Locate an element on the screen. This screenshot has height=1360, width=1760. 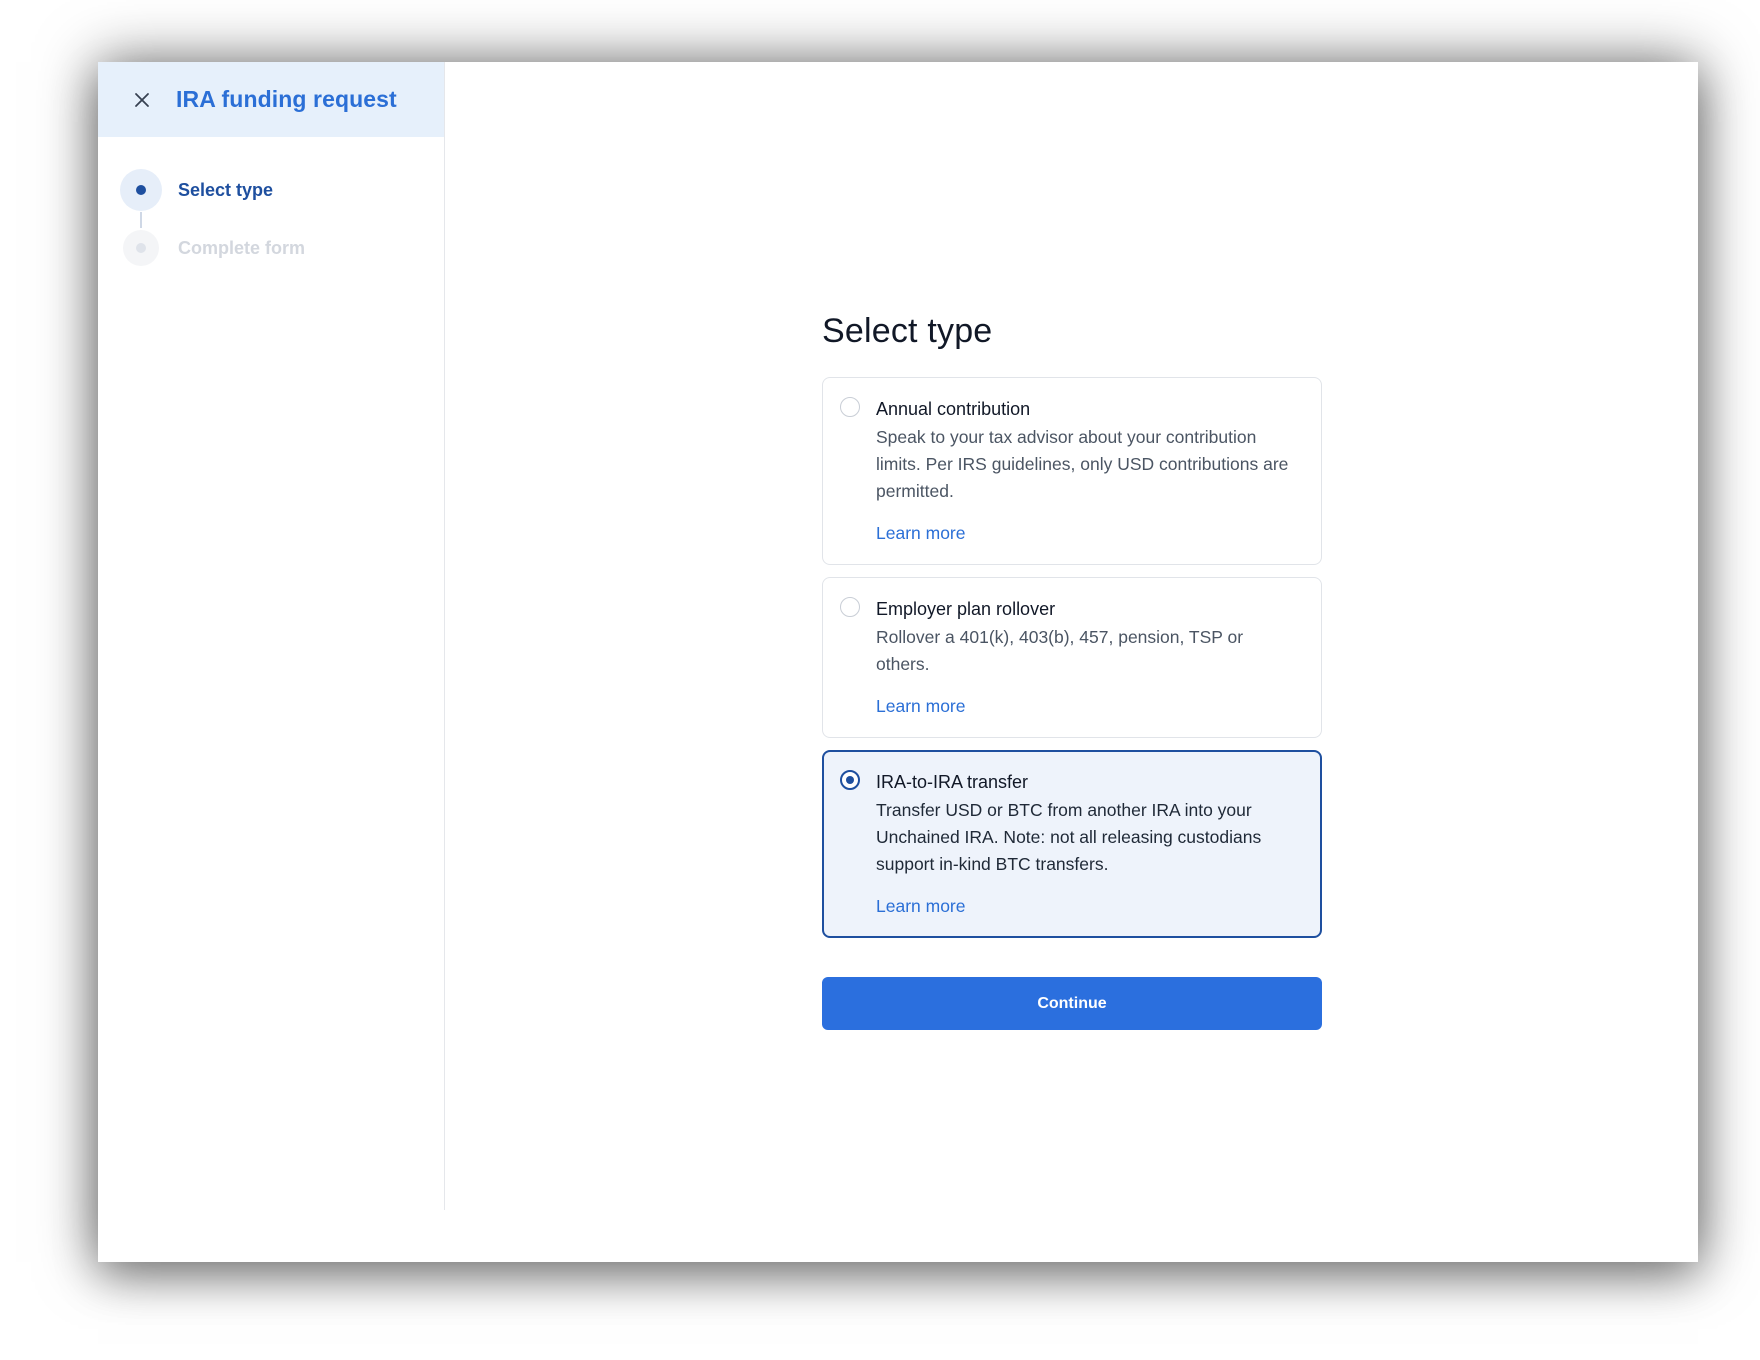
close-icon is located at coordinates (142, 100).